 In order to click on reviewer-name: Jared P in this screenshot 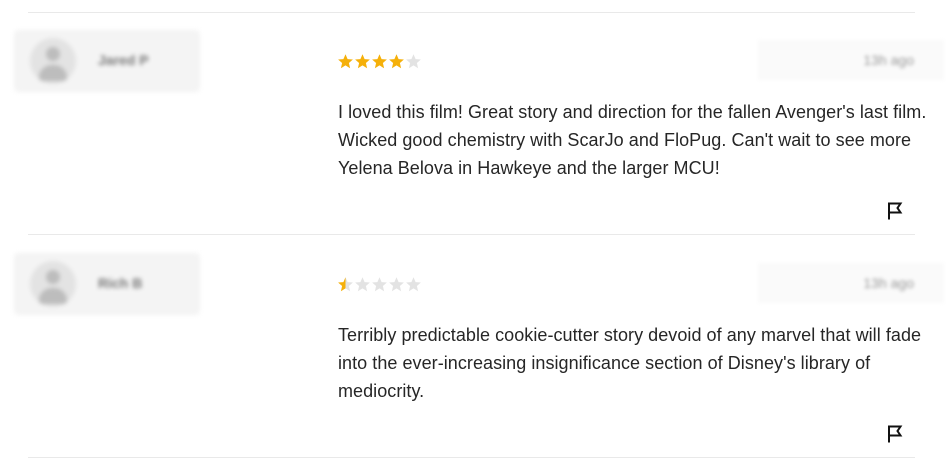, I will do `click(123, 60)`.